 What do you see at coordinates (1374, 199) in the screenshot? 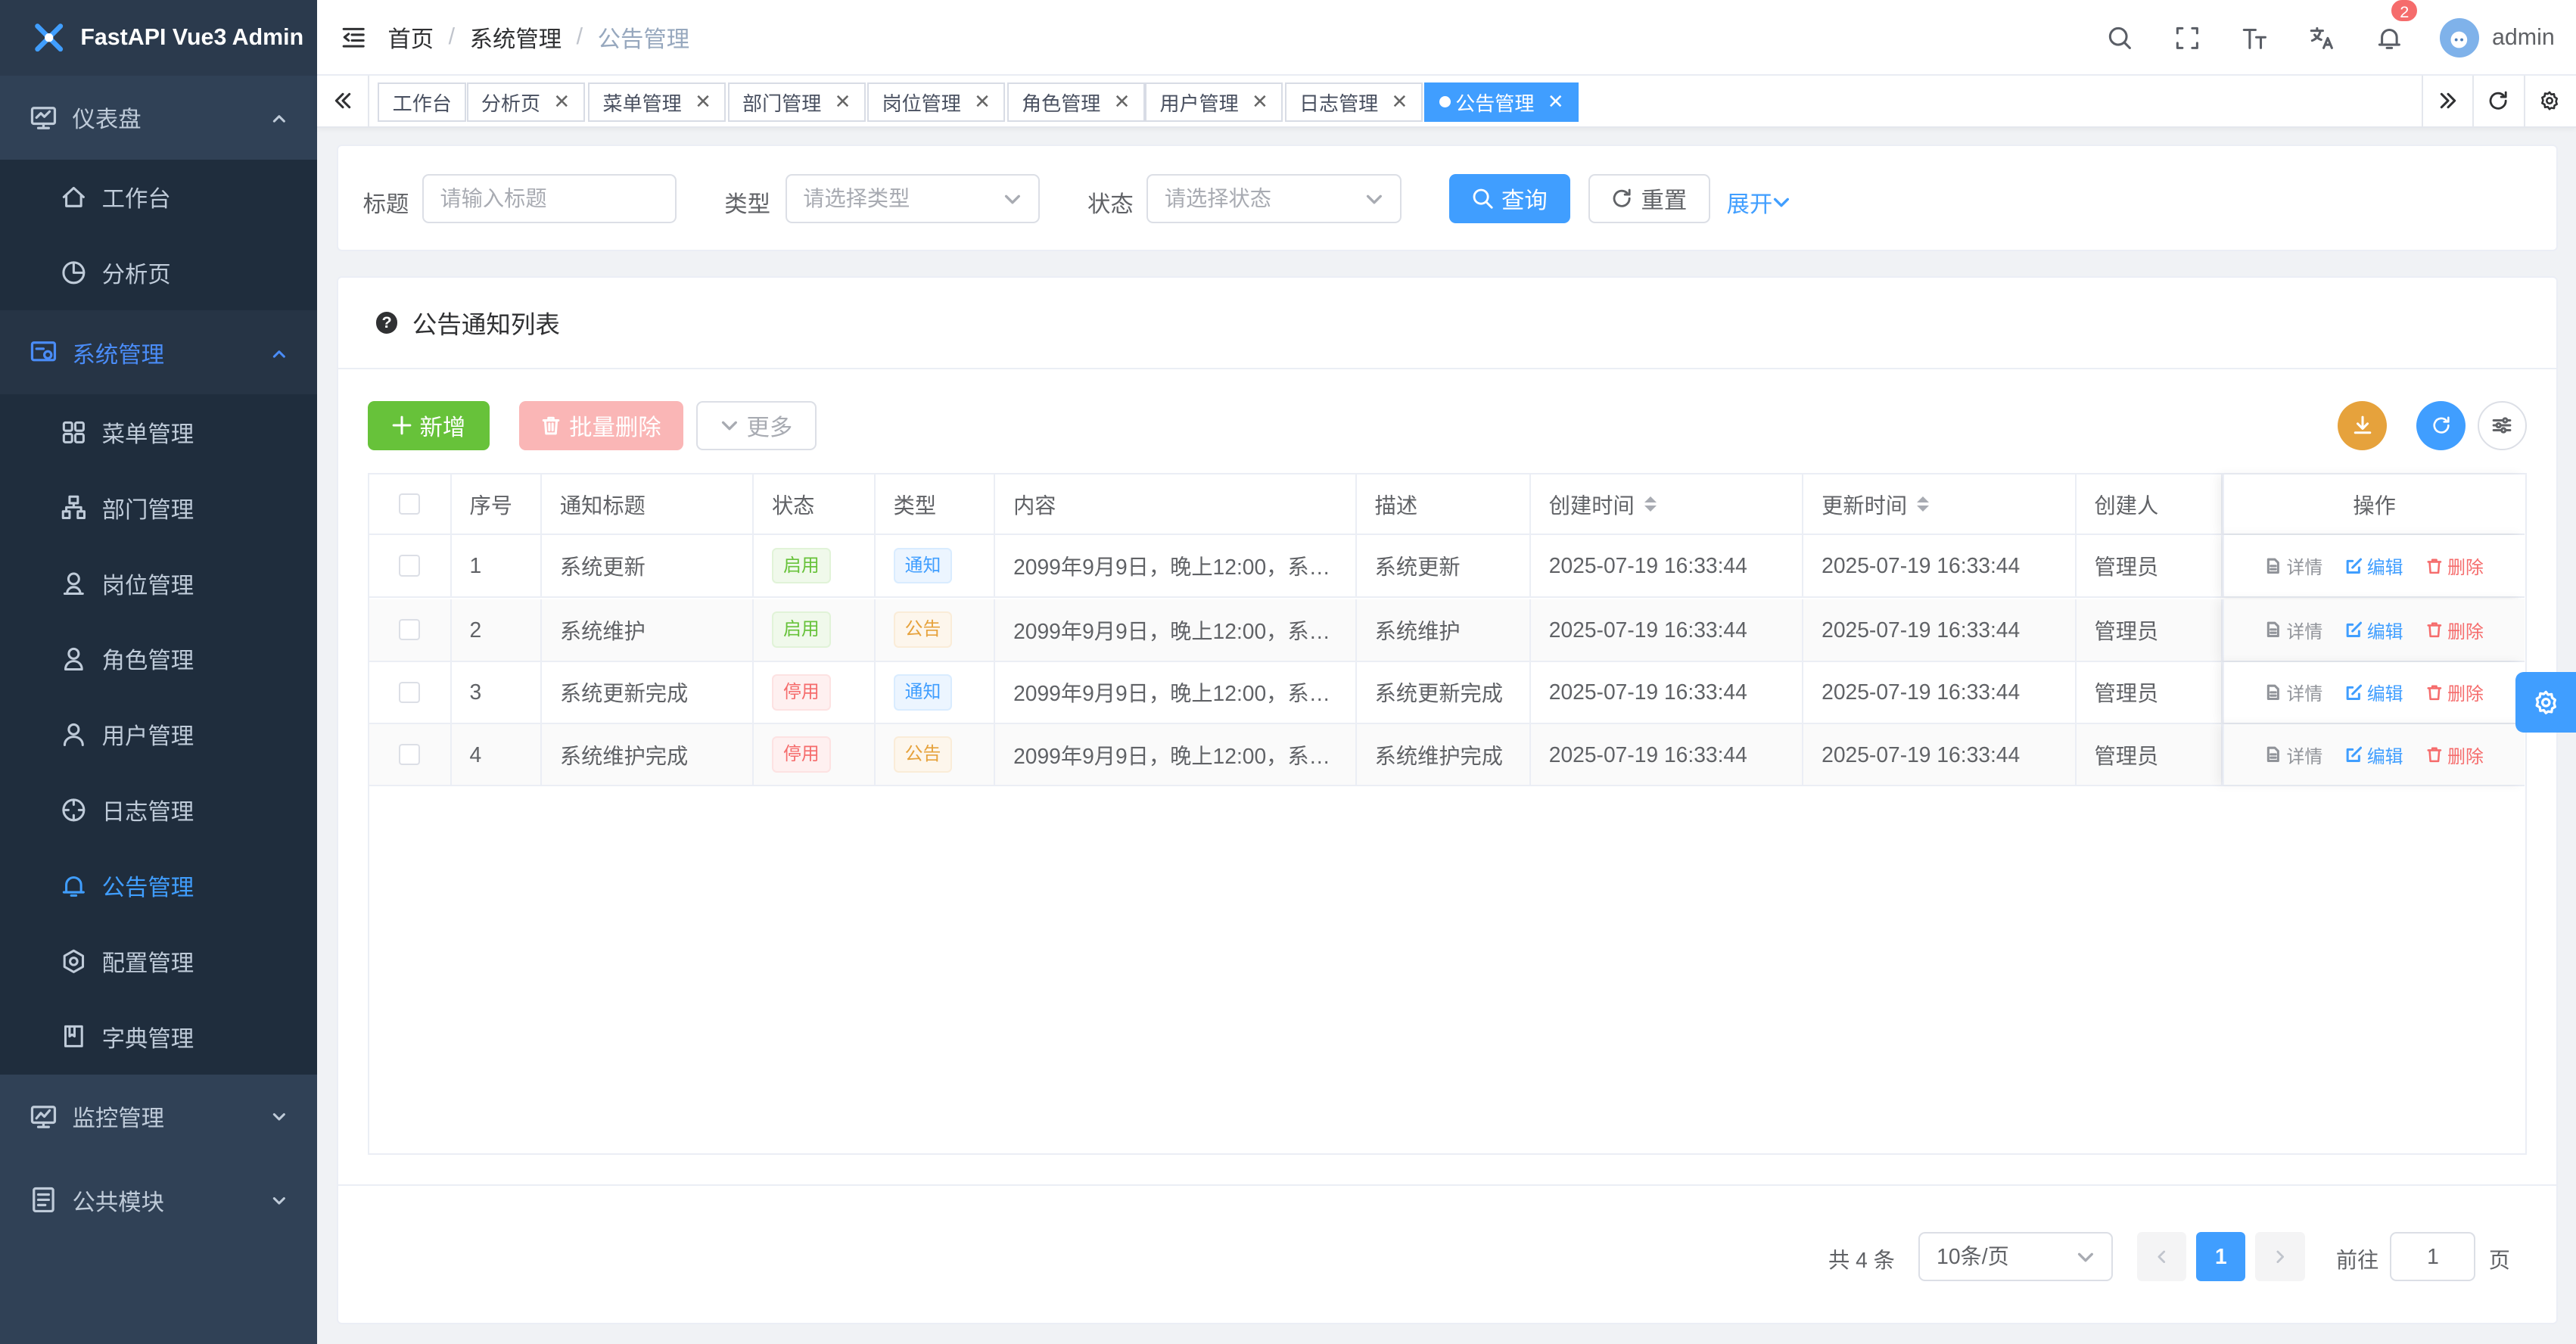
I see `chevron-down-icon` at bounding box center [1374, 199].